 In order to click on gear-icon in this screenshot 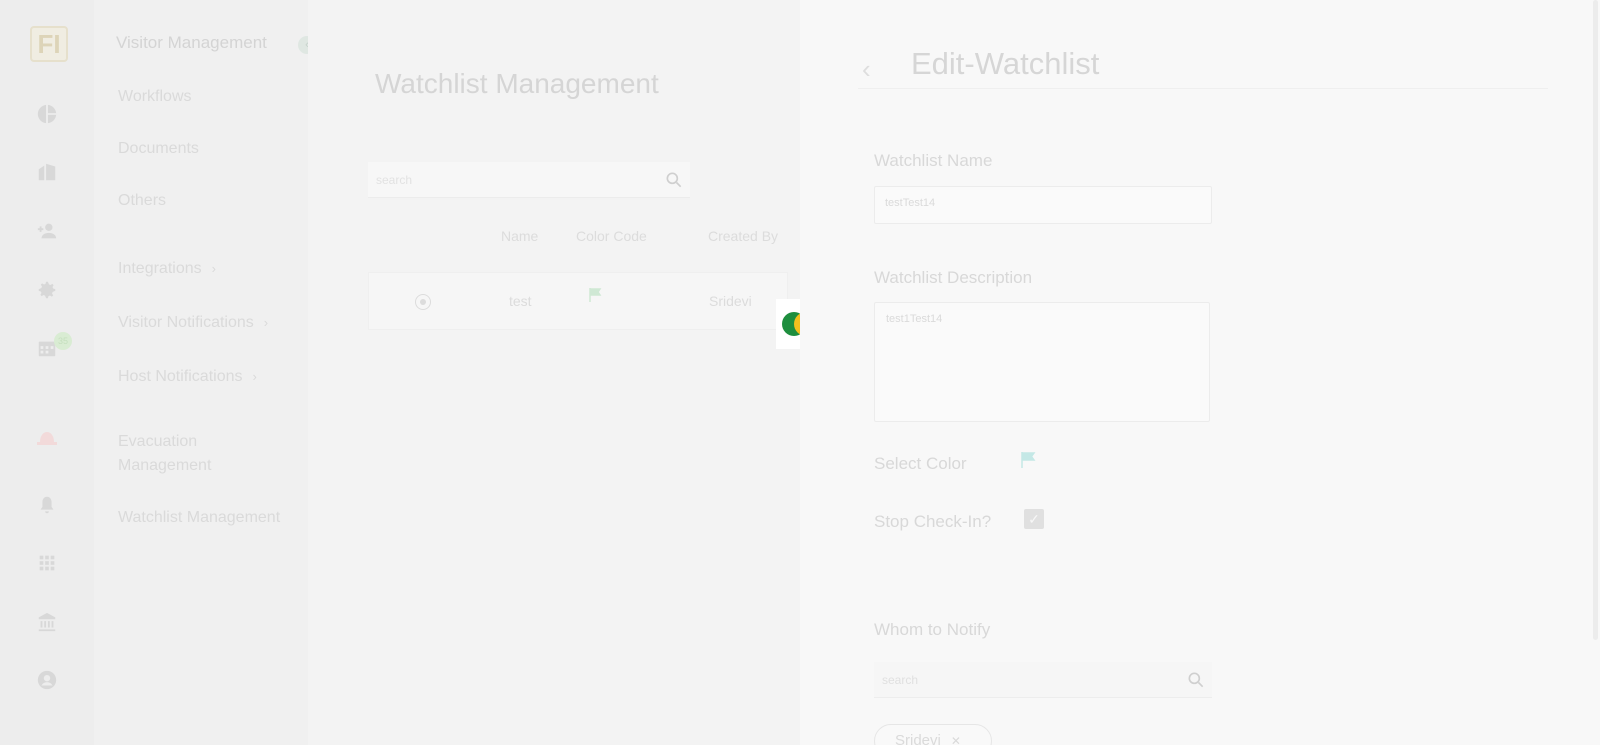, I will do `click(47, 290)`.